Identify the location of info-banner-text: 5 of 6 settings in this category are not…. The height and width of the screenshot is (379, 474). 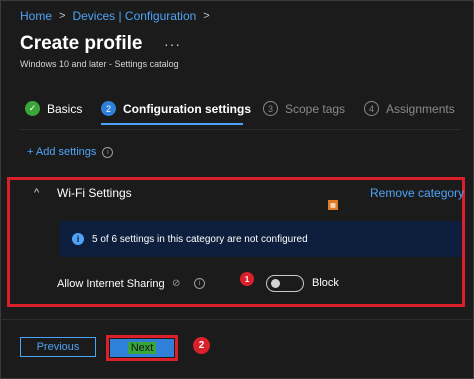
(200, 239).